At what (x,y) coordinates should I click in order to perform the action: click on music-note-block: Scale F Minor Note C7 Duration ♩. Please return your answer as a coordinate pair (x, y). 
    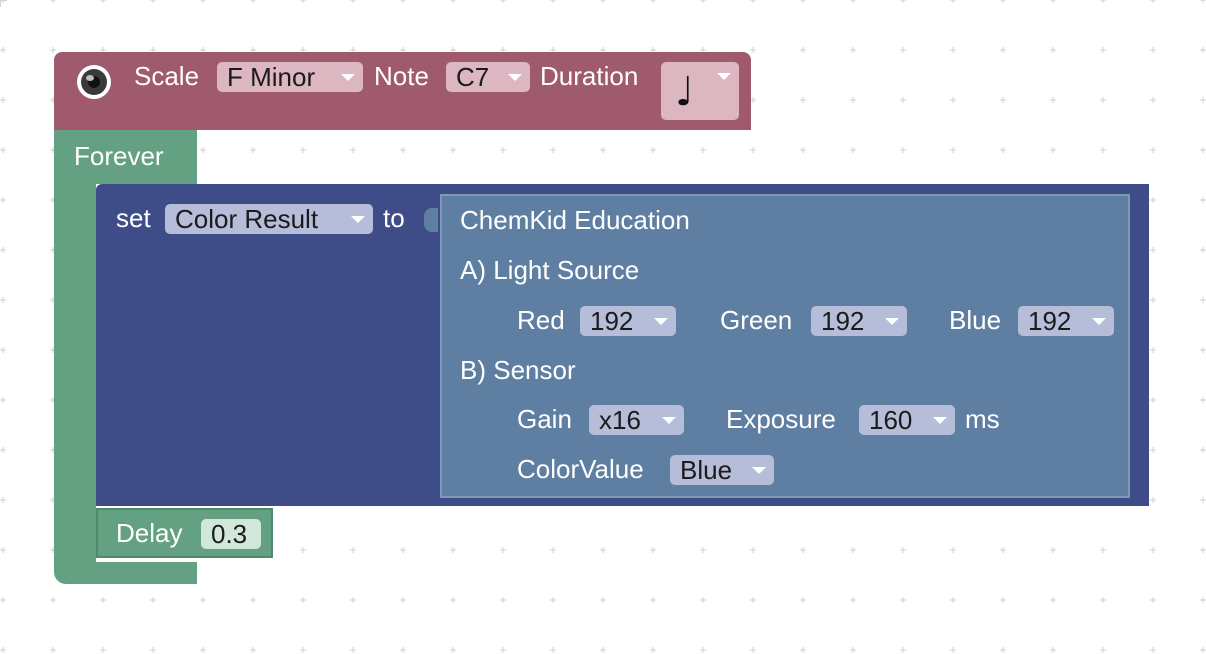
    Looking at the image, I should click on (402, 91).